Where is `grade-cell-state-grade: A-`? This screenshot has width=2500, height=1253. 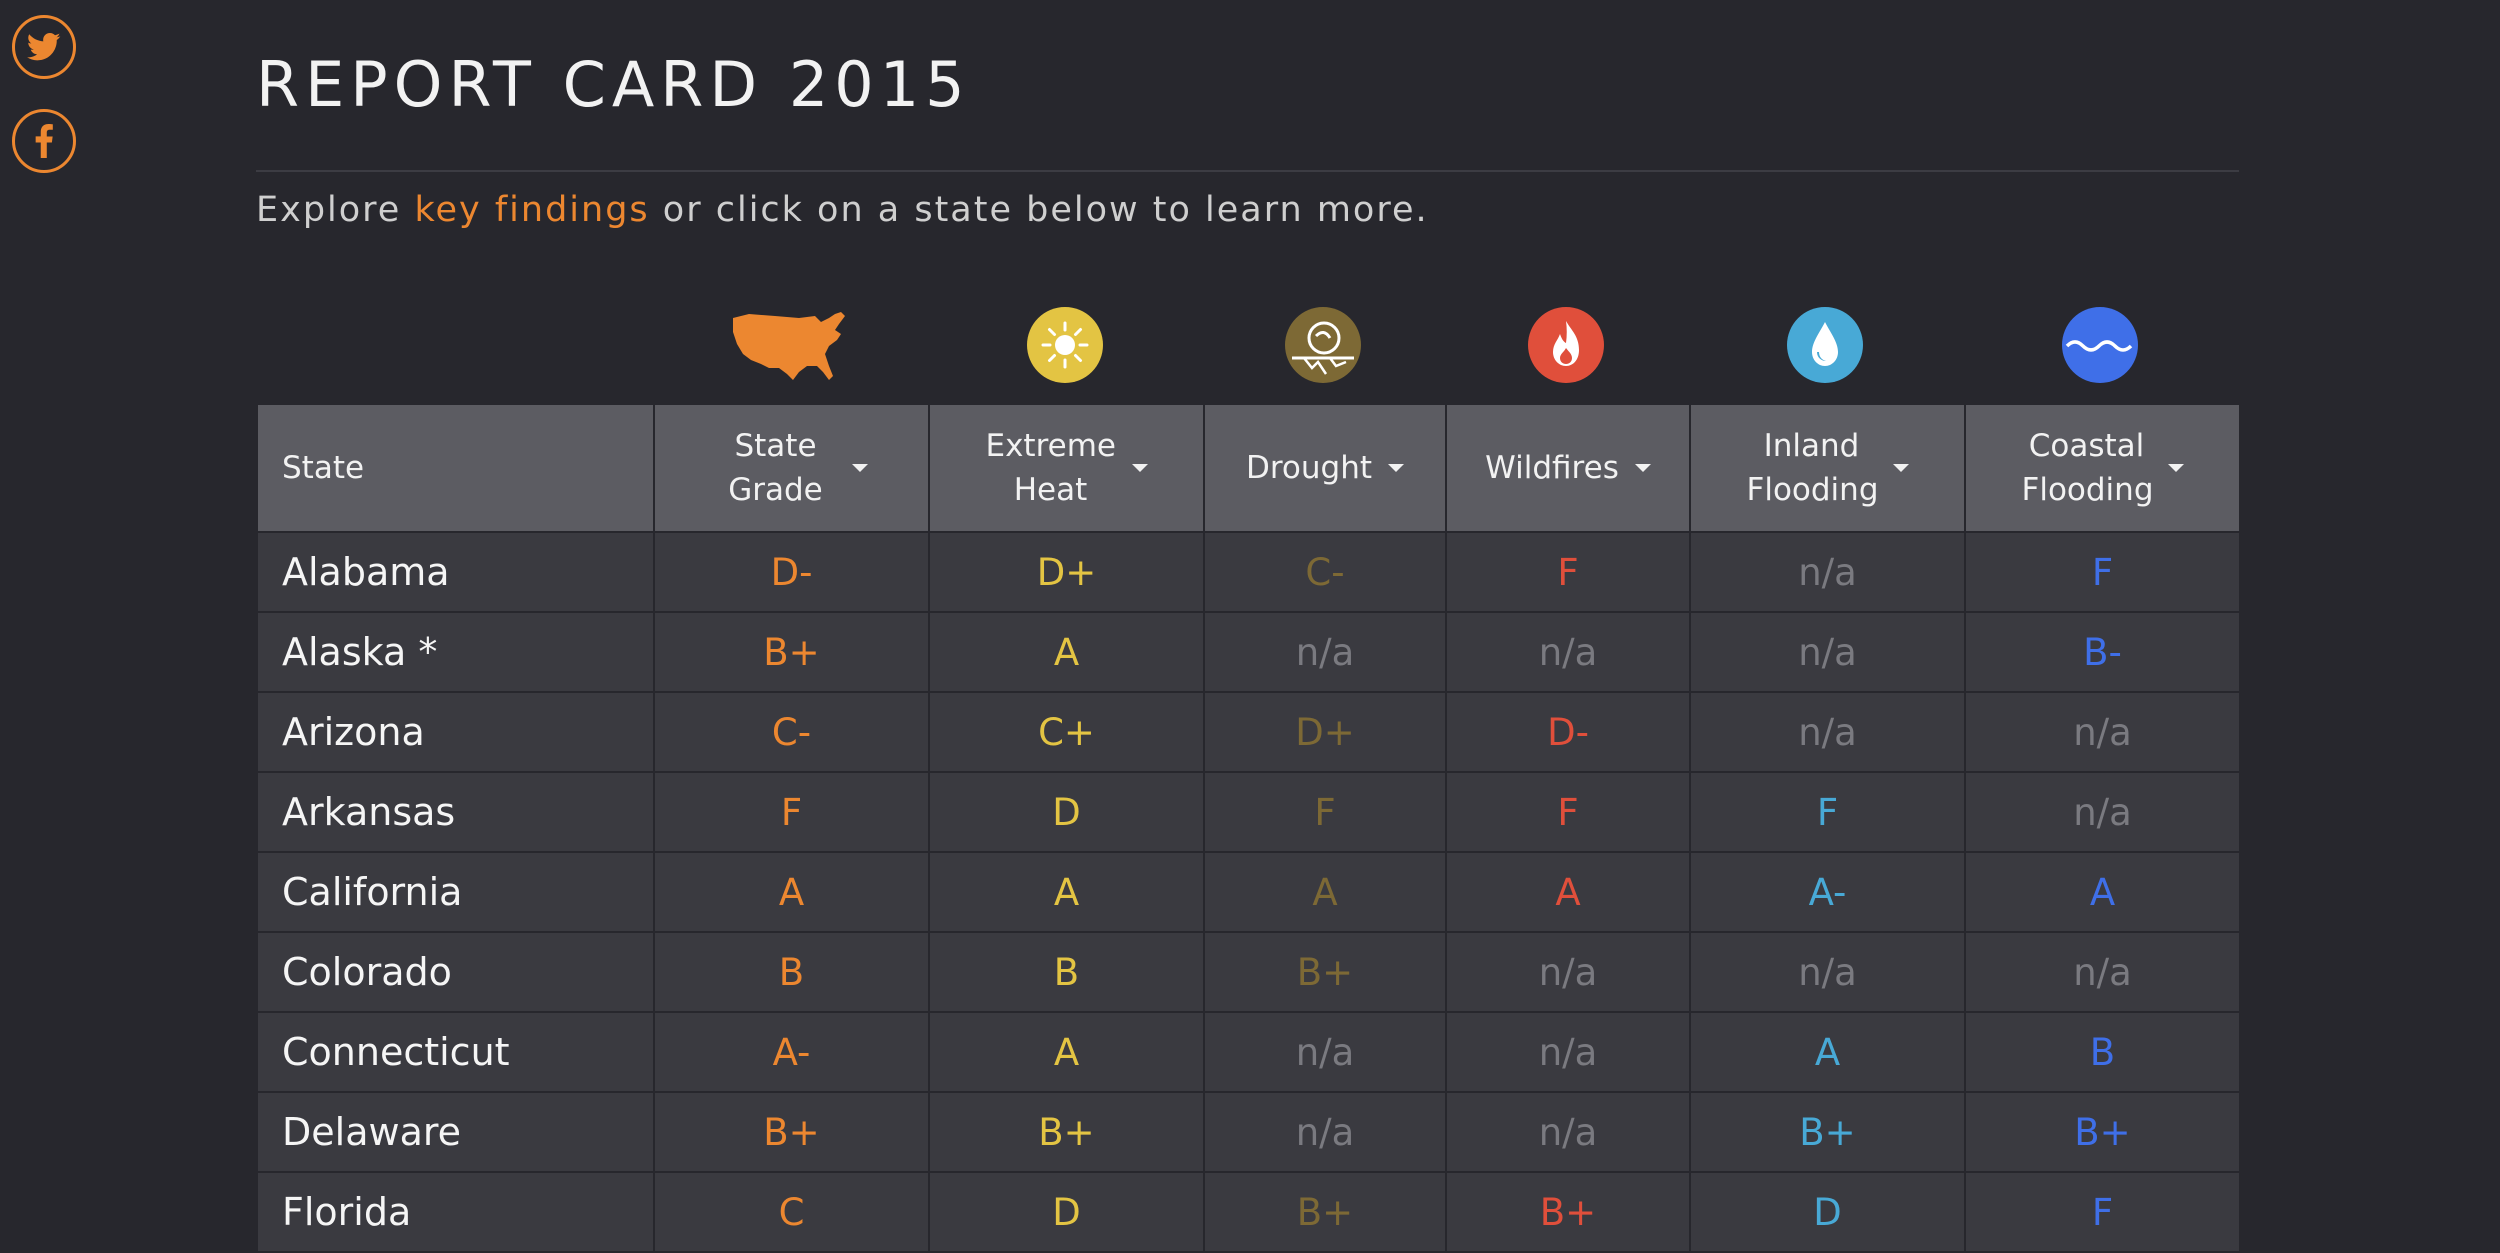
grade-cell-state-grade: A- is located at coordinates (791, 1052).